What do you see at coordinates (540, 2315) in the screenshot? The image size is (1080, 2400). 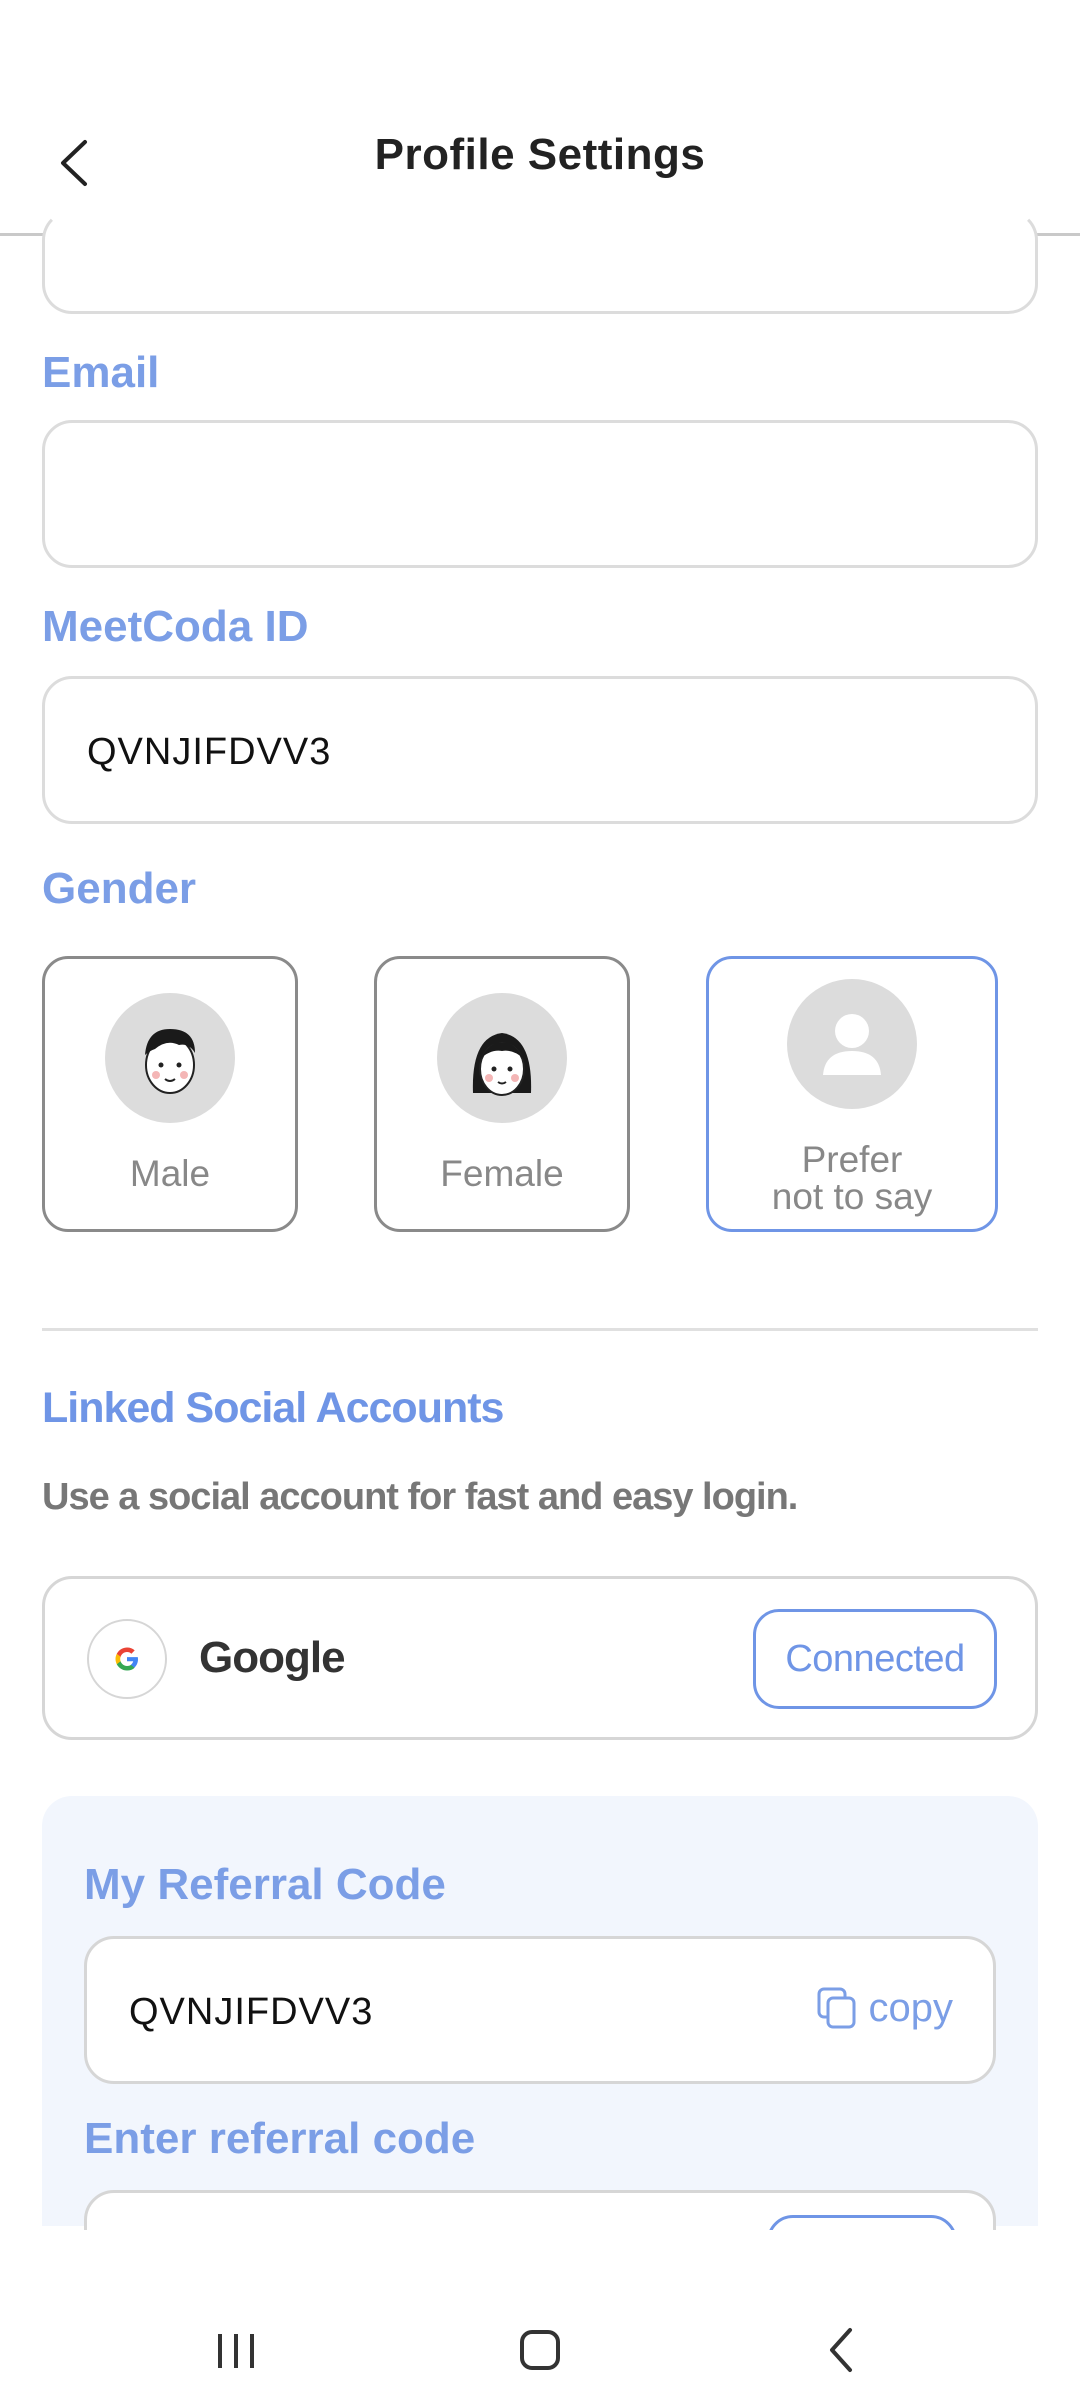 I see `system-nav-bar` at bounding box center [540, 2315].